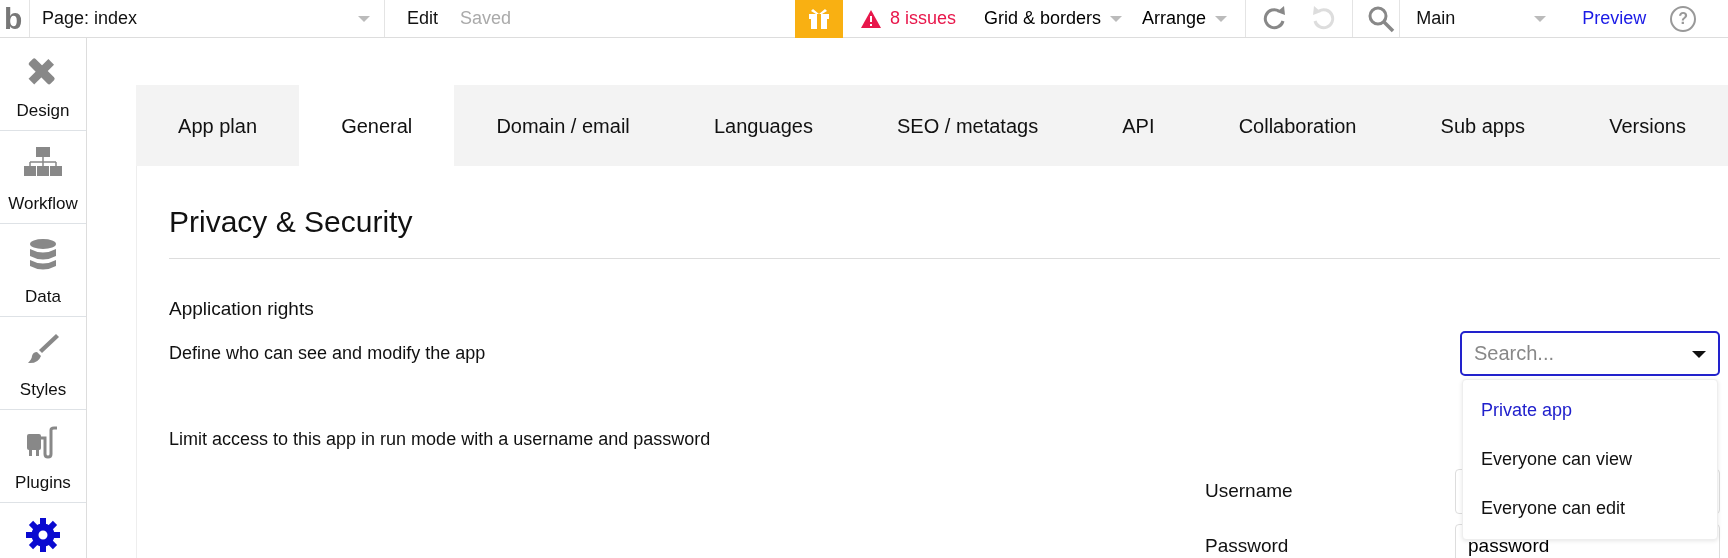 Image resolution: width=1728 pixels, height=558 pixels. What do you see at coordinates (1247, 545) in the screenshot?
I see `field-label: Password` at bounding box center [1247, 545].